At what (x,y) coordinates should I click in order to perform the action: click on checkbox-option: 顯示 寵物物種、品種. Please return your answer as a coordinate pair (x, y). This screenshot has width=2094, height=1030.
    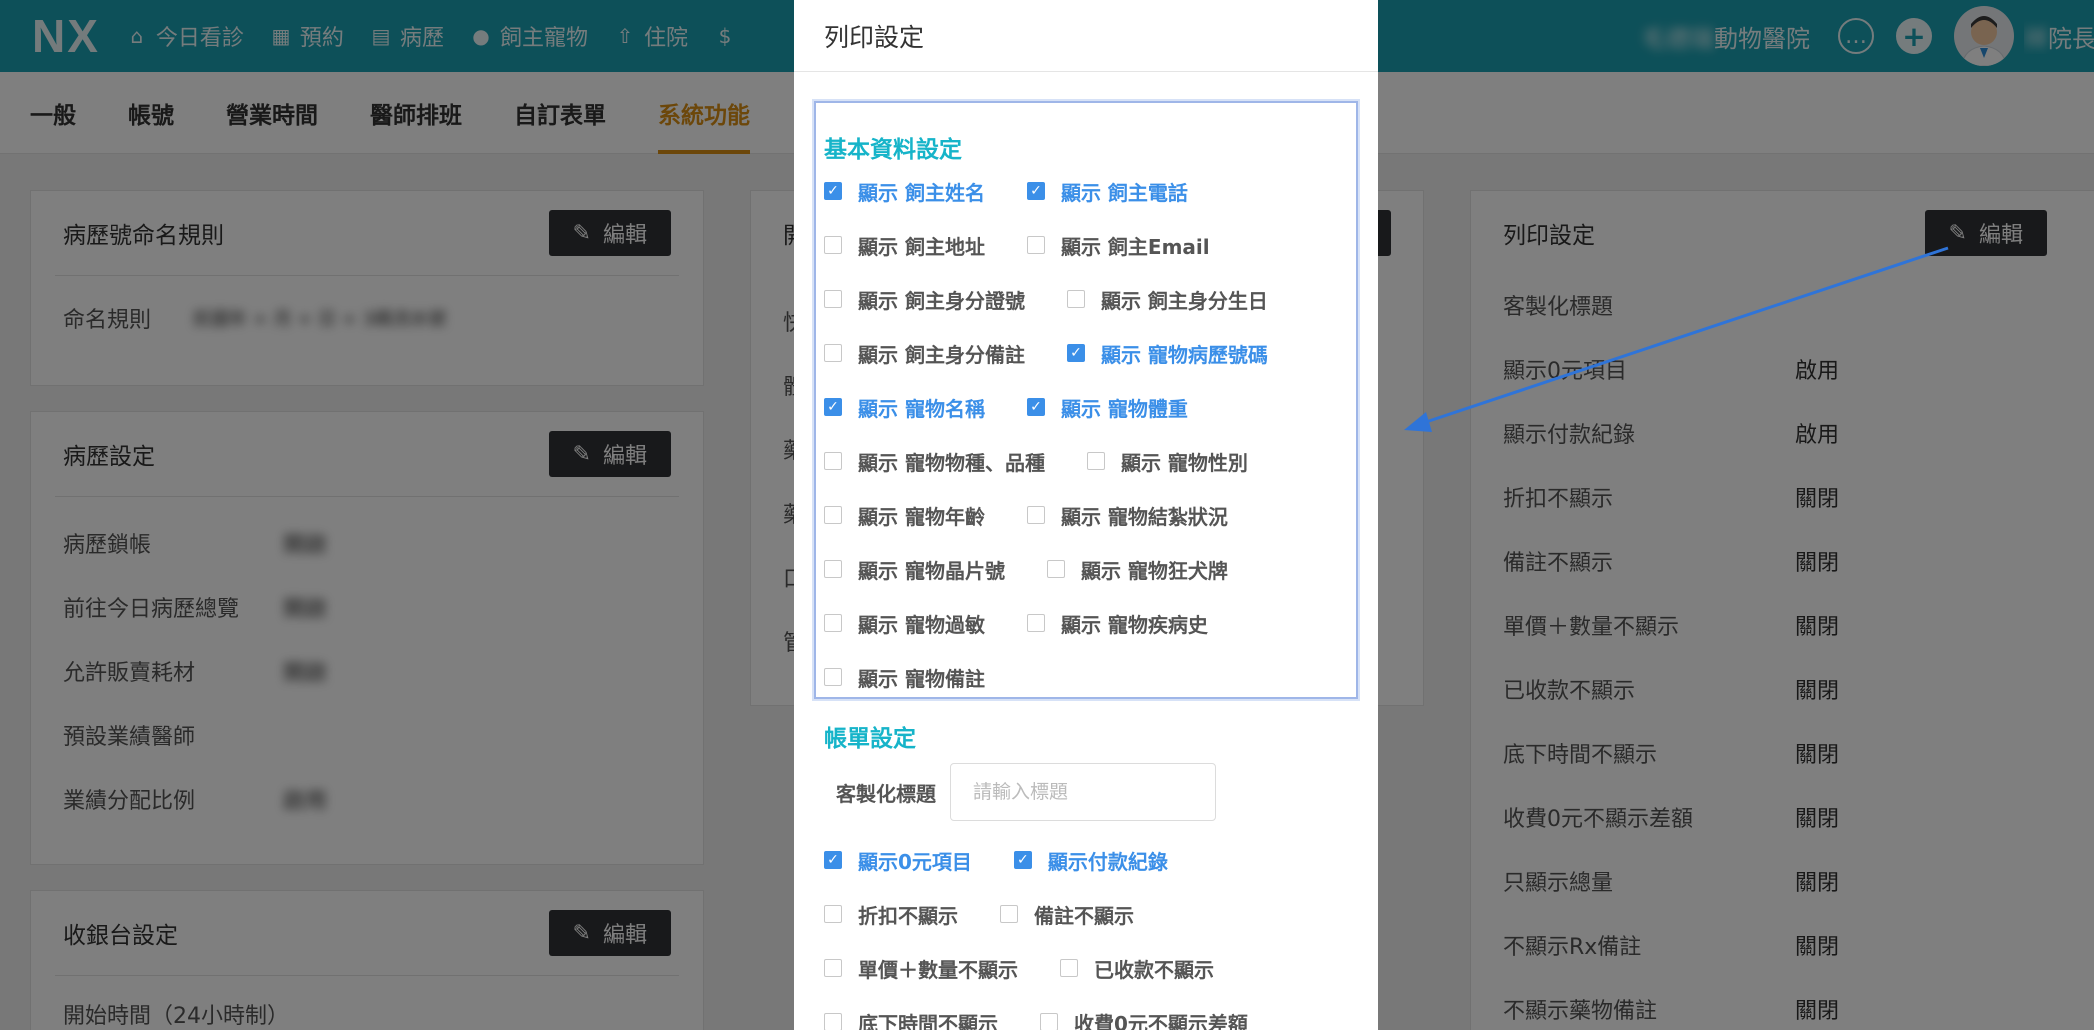
    Looking at the image, I should click on (934, 461).